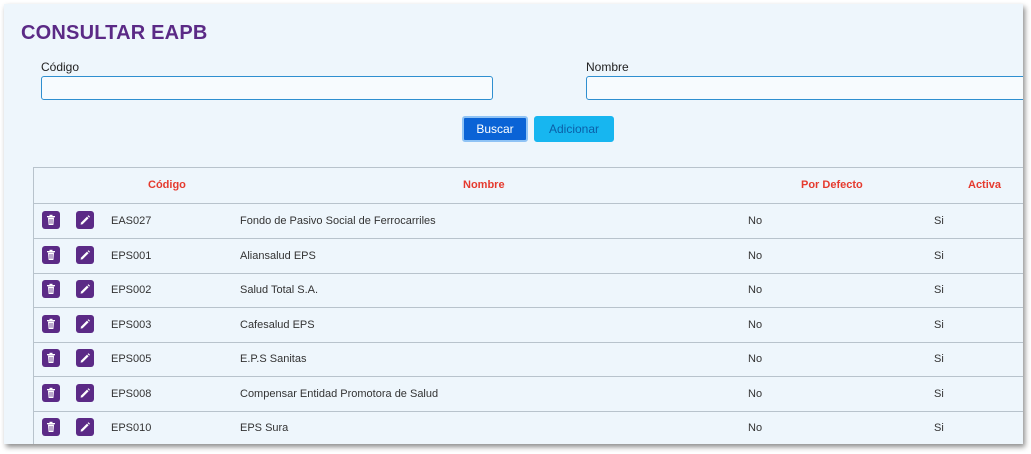  I want to click on header-por-defecto: Por Defecto, so click(832, 185).